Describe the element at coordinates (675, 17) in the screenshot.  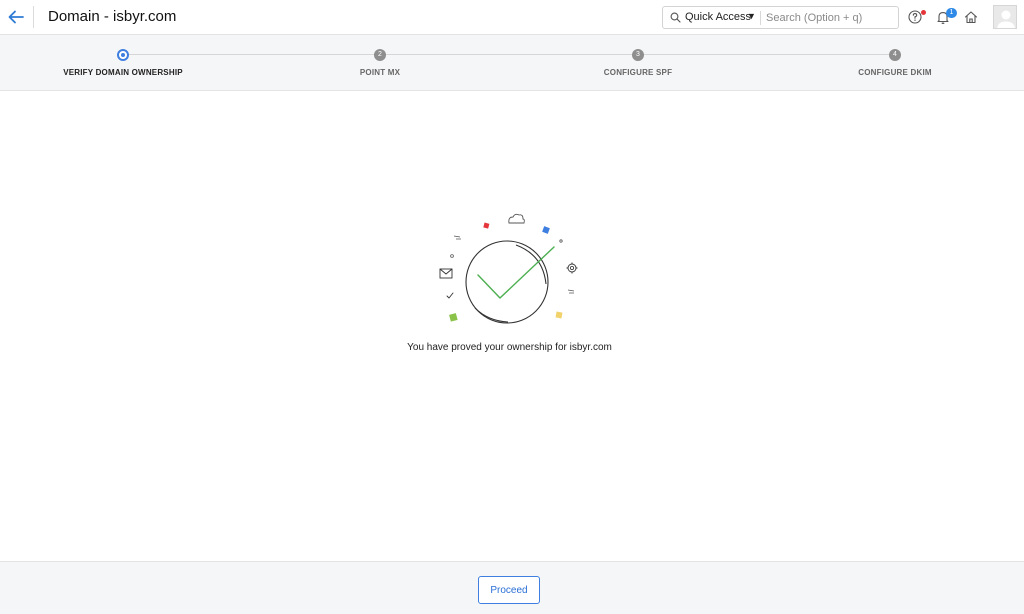
I see `search-icon` at that location.